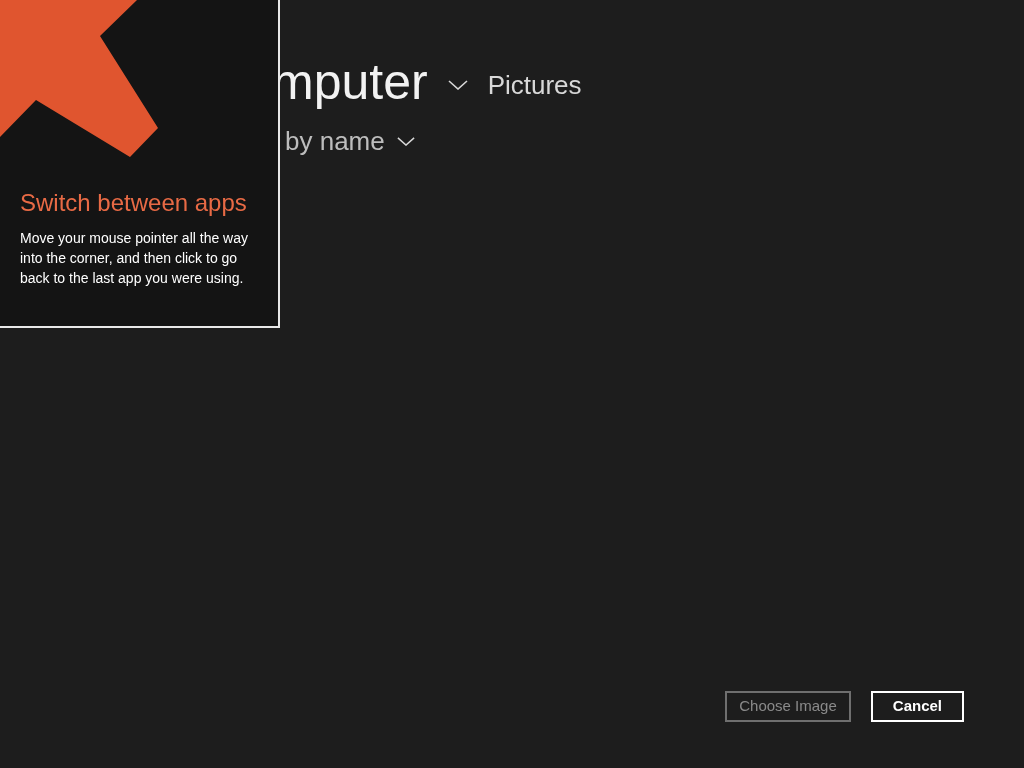 The image size is (1024, 768). Describe the element at coordinates (134, 203) in the screenshot. I see `tip-title: Switch between apps` at that location.